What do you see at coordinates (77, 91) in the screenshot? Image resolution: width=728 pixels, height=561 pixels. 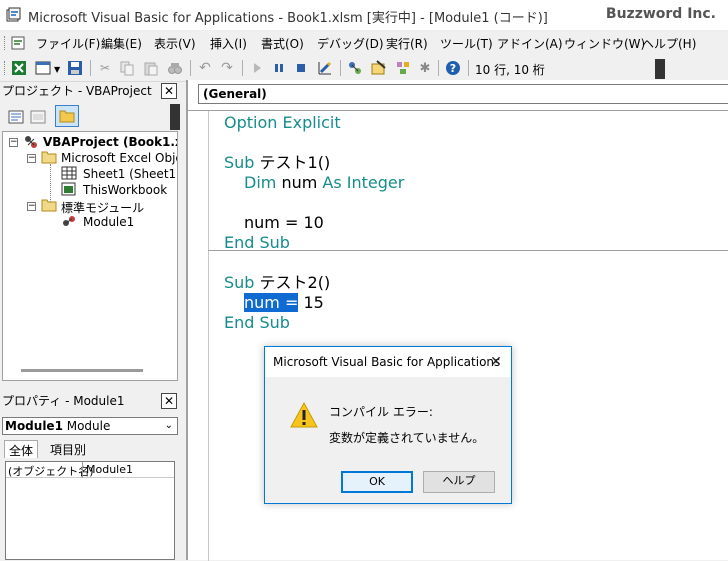 I see `project-panel-title: プロジェクト - VBAProject` at bounding box center [77, 91].